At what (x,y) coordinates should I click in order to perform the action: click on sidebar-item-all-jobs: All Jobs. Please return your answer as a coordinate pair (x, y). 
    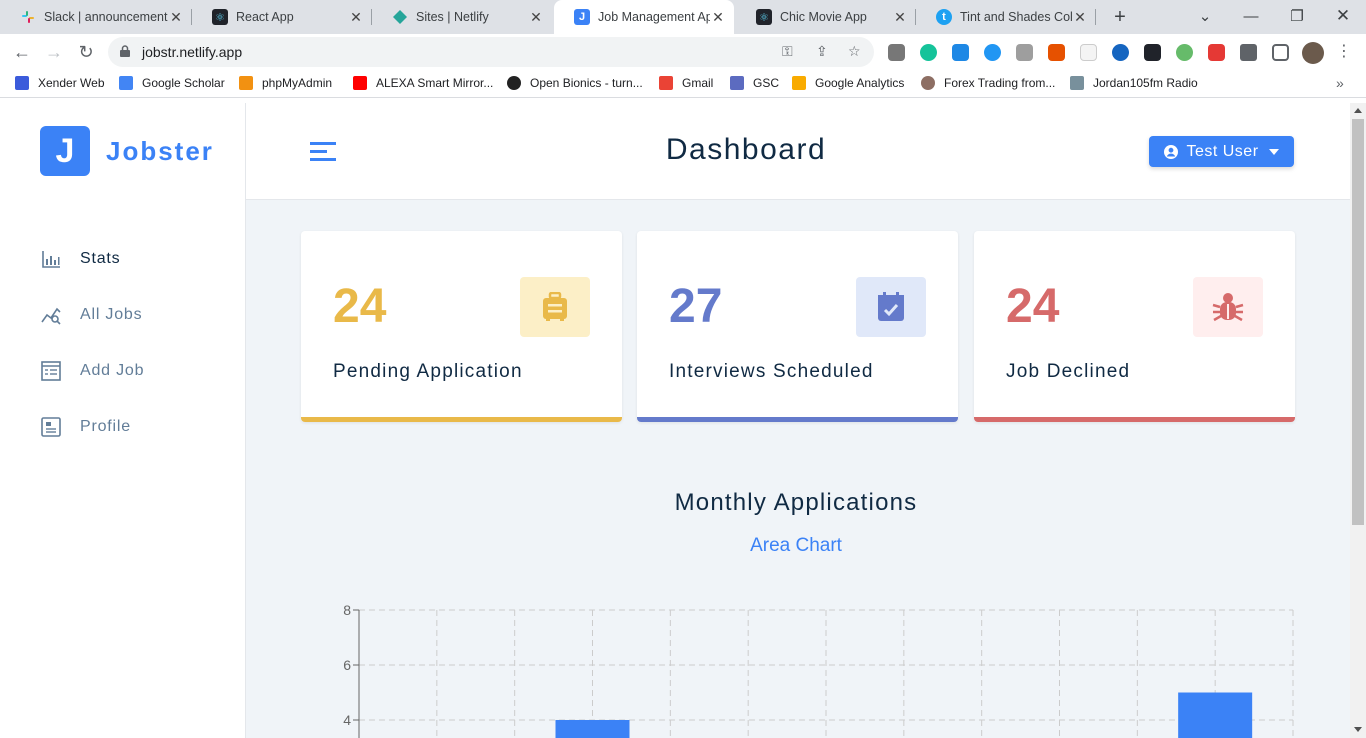
    Looking at the image, I should click on (91, 315).